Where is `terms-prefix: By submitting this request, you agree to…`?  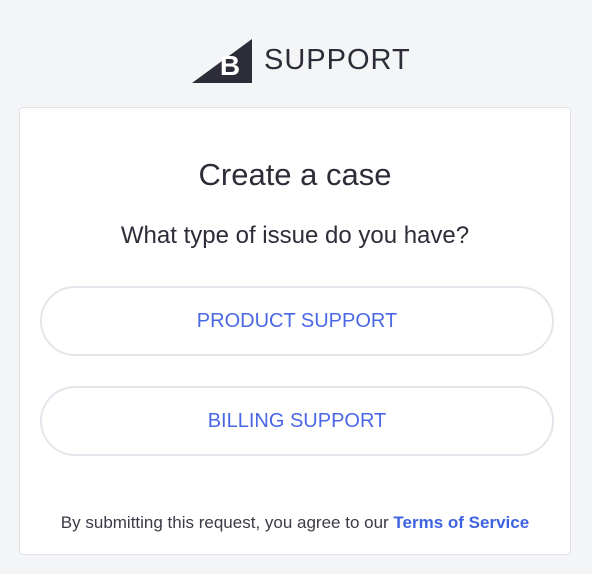 terms-prefix: By submitting this request, you agree to… is located at coordinates (227, 522).